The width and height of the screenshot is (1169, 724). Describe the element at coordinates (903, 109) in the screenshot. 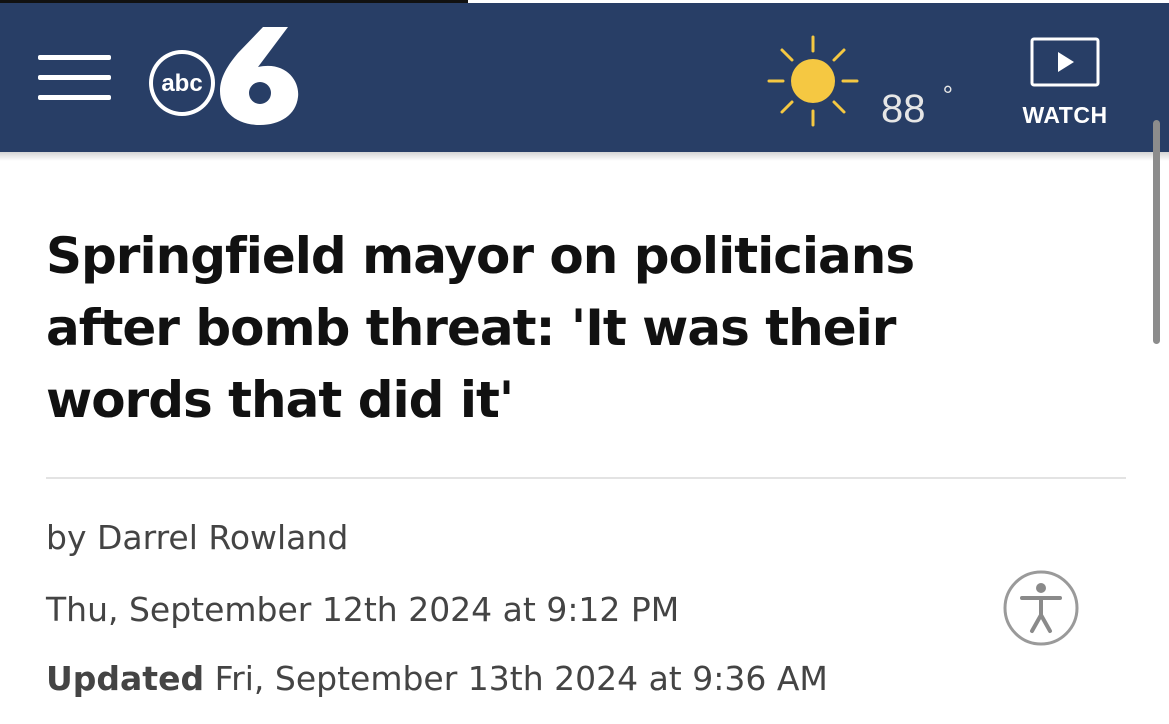

I see `temperature-value: 88` at that location.